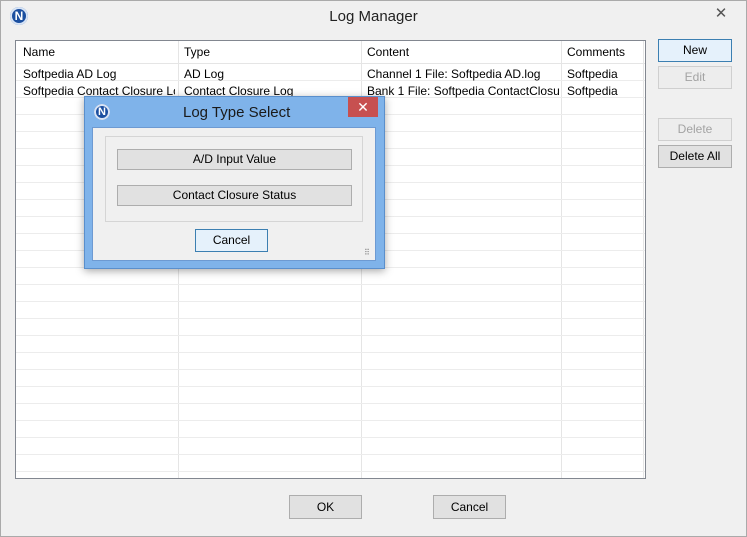  Describe the element at coordinates (368, 253) in the screenshot. I see `resize-grip-icon: ⠿` at that location.